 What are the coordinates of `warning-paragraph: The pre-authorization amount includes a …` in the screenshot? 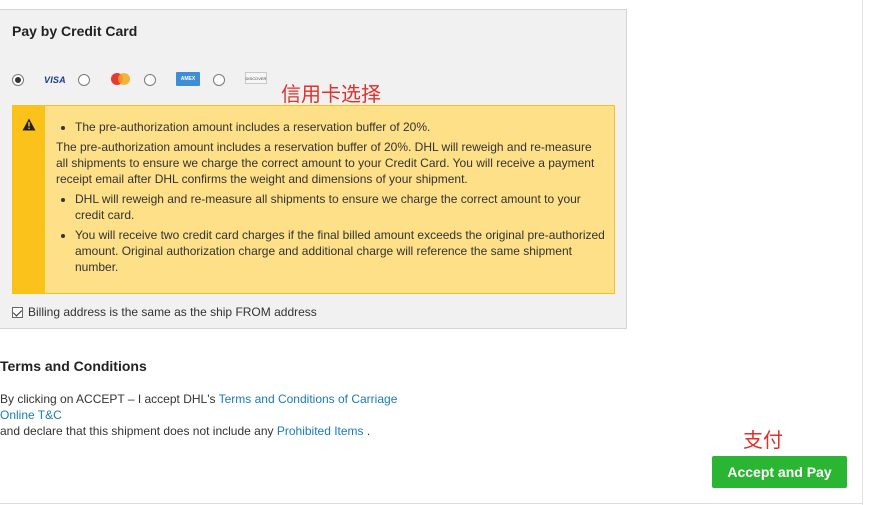 It's located at (325, 163).